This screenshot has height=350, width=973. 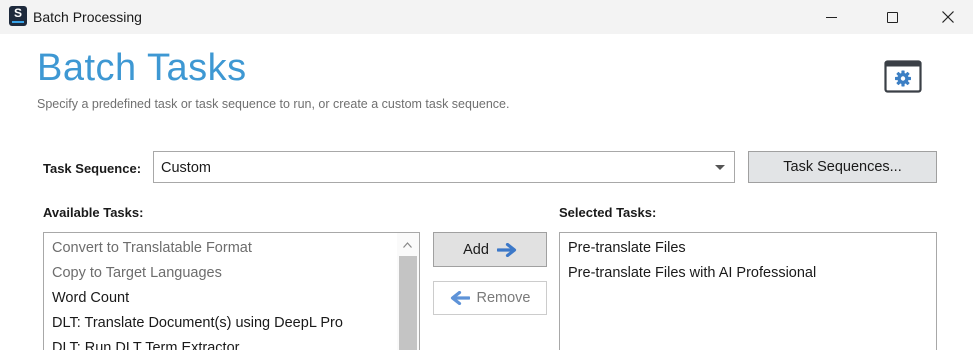 I want to click on list-item: Word Count, so click(x=90, y=298).